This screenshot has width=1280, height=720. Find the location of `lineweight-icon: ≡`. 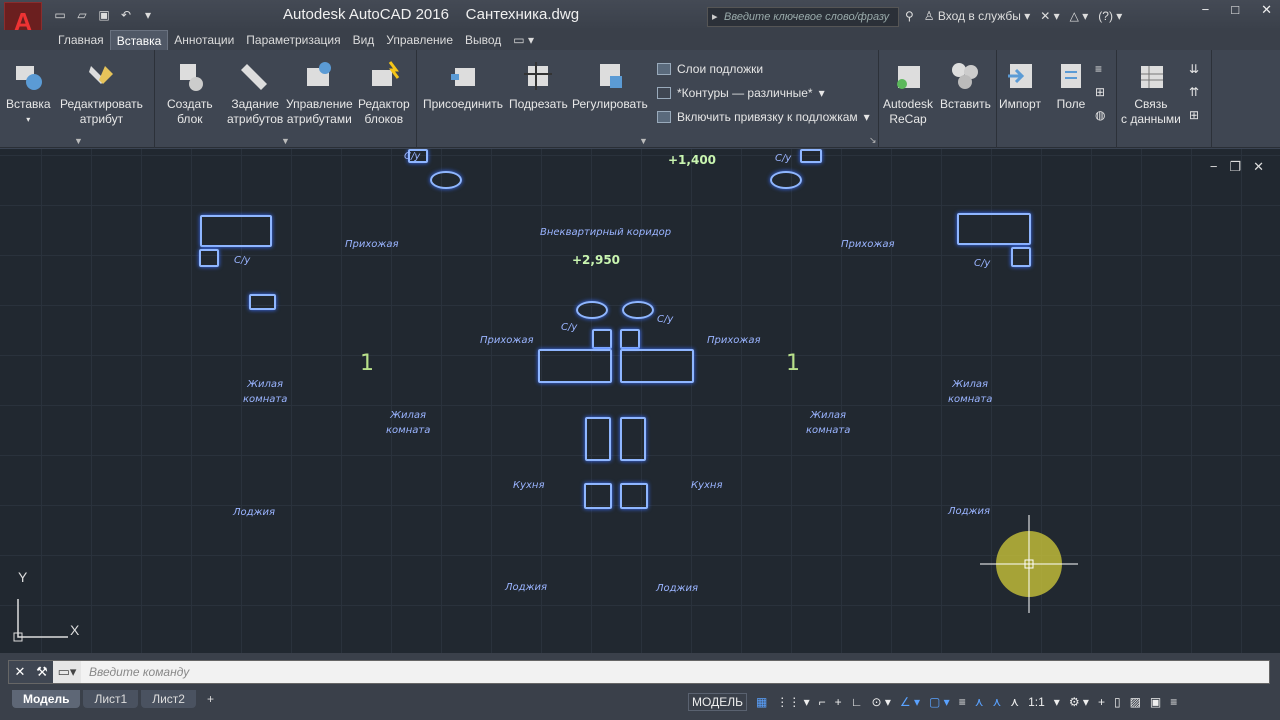

lineweight-icon: ≡ is located at coordinates (962, 702).